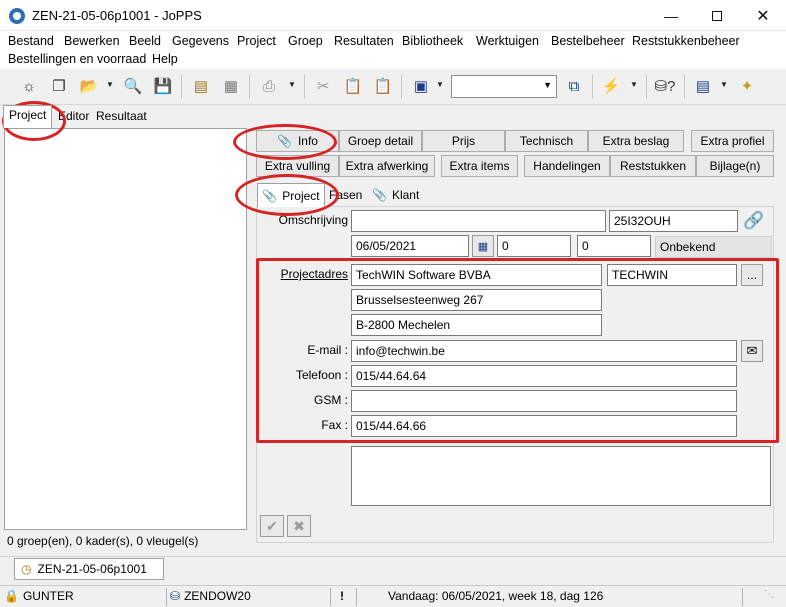 The width and height of the screenshot is (786, 607). I want to click on document-tab: ◷ ZEN-21-05-06p1001, so click(89, 569).